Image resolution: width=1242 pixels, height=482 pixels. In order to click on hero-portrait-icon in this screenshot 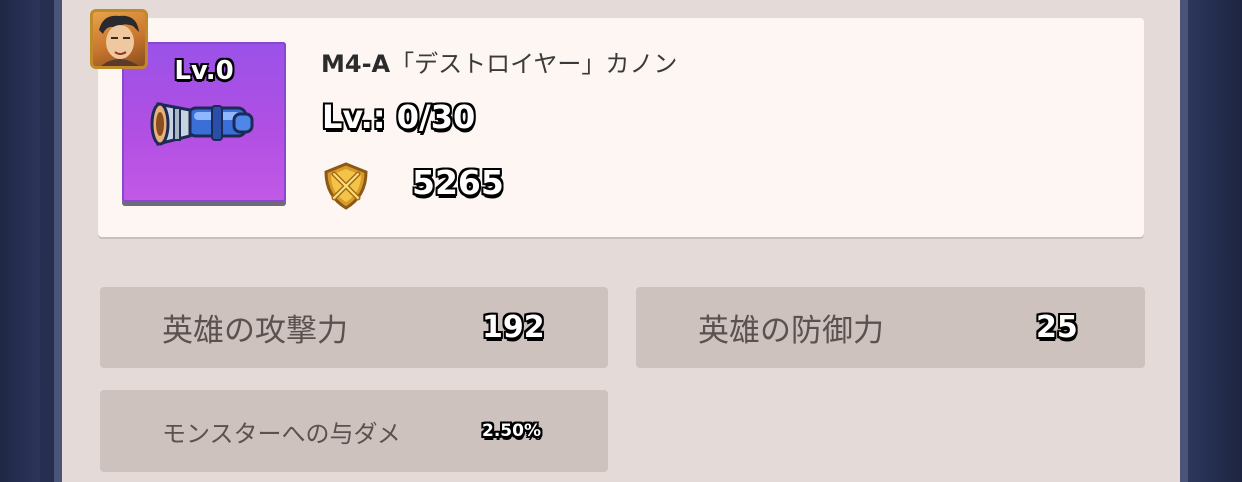, I will do `click(119, 39)`.